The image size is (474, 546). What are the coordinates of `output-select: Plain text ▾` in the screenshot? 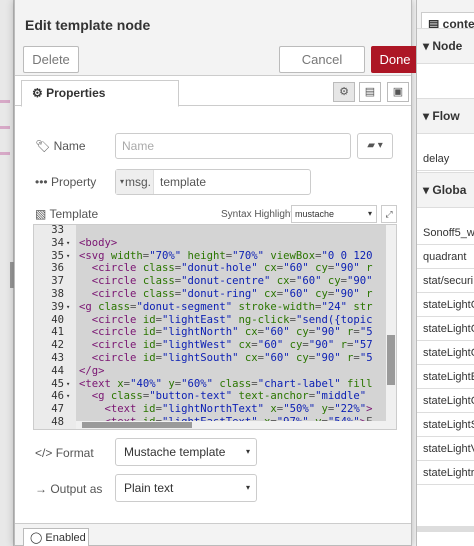 It's located at (186, 488).